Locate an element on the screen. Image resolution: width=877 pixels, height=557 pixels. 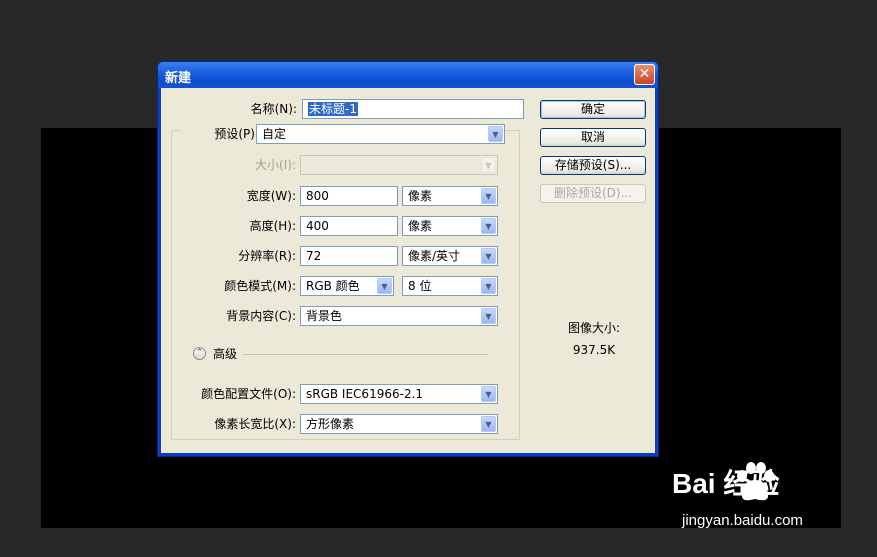
size-select: ▼ is located at coordinates (399, 165).